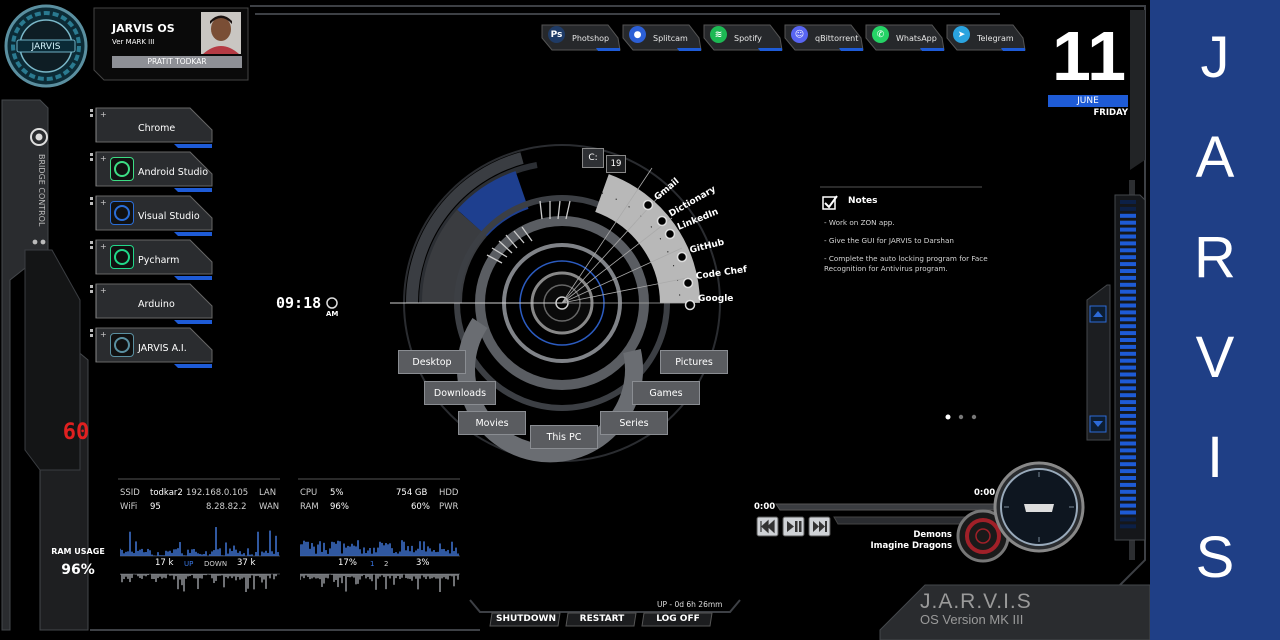  Describe the element at coordinates (820, 527) in the screenshot. I see `next-icon` at that location.